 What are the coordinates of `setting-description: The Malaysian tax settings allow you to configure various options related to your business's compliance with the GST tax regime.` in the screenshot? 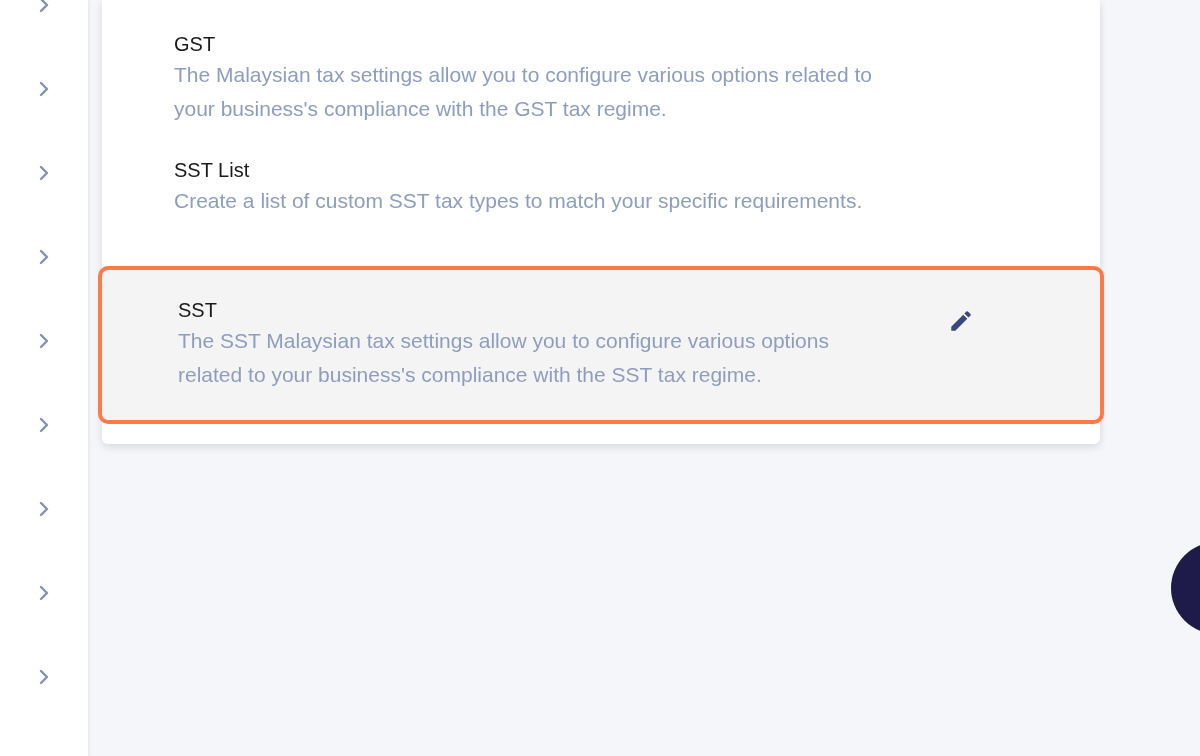 It's located at (524, 92).